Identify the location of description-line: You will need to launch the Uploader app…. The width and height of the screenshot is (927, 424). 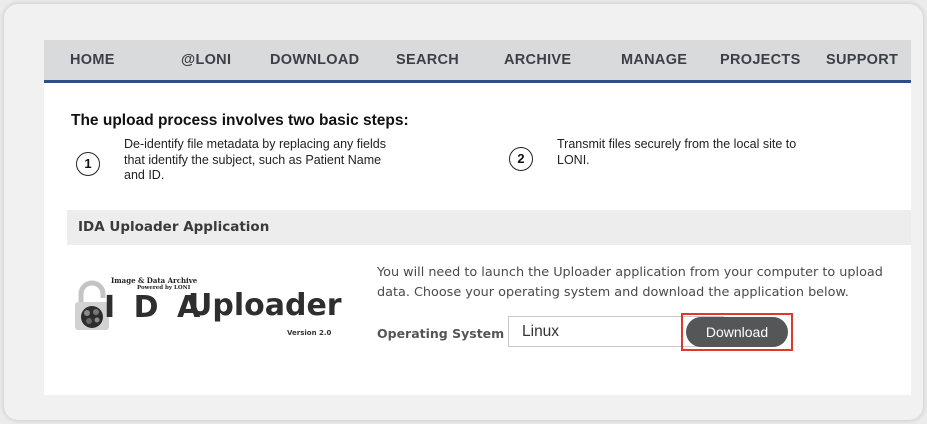
(630, 272).